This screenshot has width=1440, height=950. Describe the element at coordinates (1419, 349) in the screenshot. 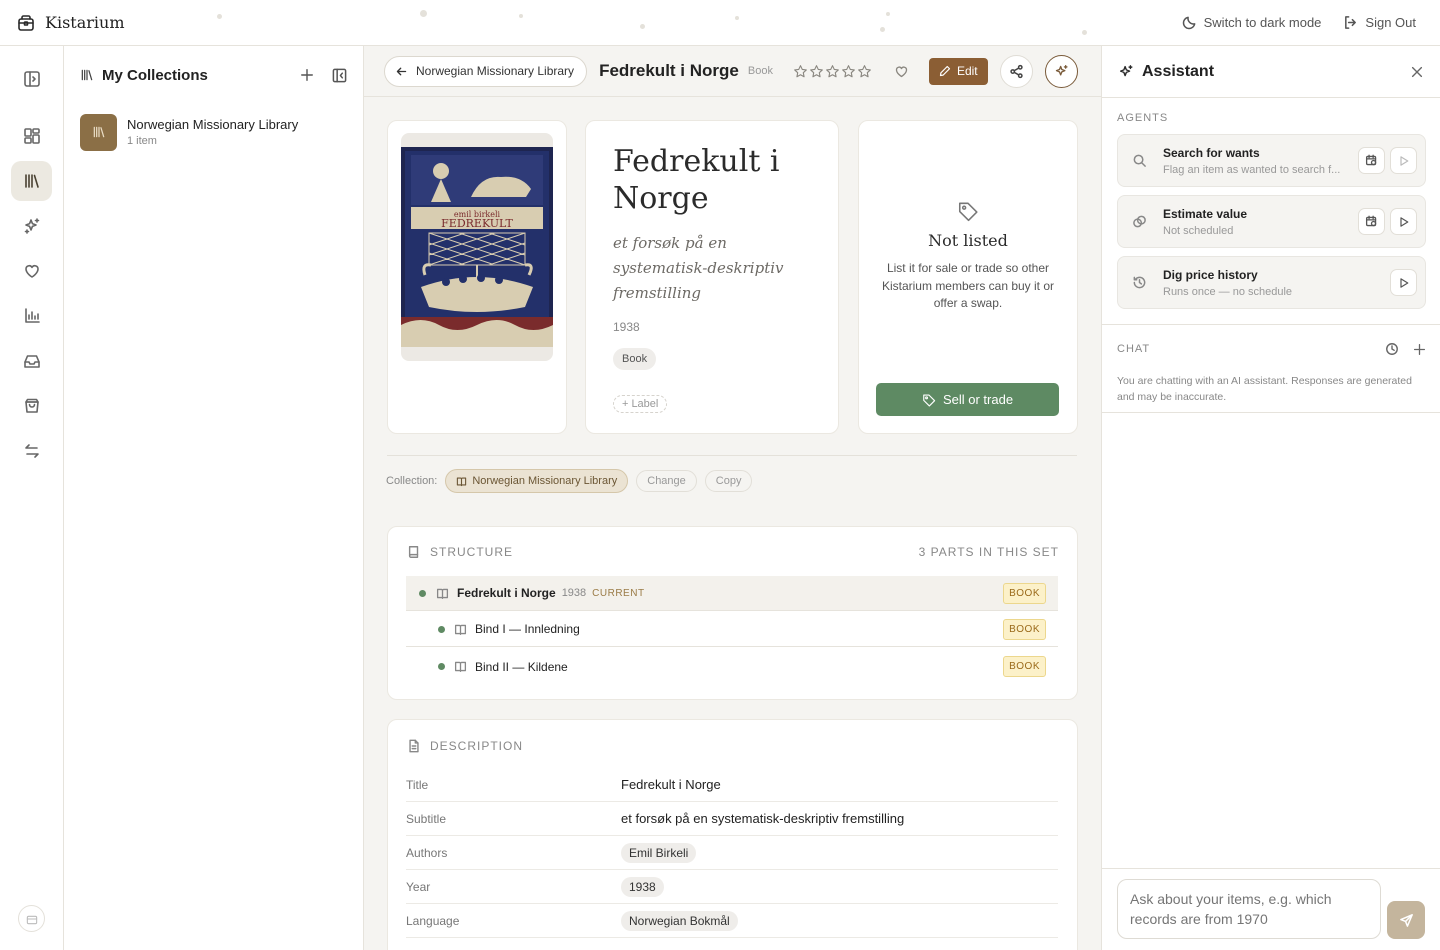

I see `new-chat-button` at that location.